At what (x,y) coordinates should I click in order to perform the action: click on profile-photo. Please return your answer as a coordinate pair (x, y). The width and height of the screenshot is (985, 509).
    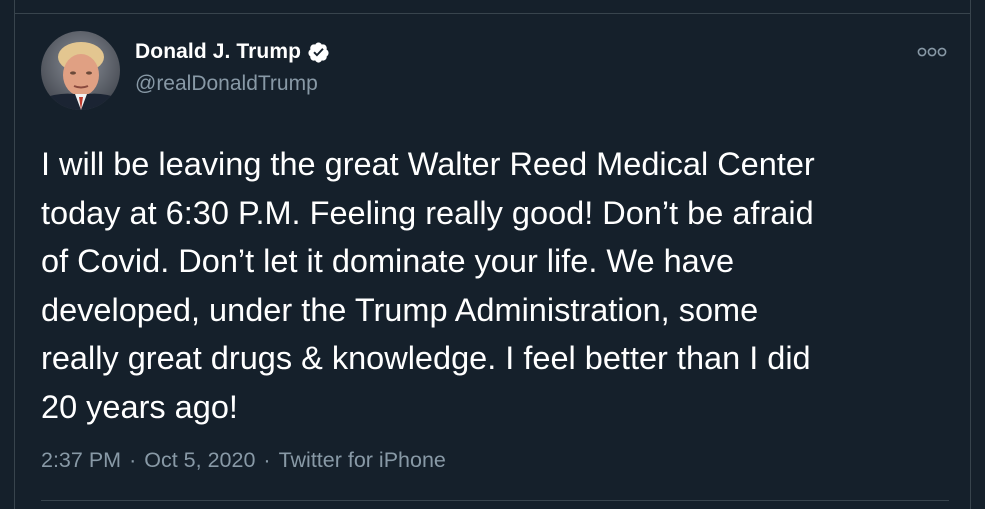
    Looking at the image, I should click on (80, 70).